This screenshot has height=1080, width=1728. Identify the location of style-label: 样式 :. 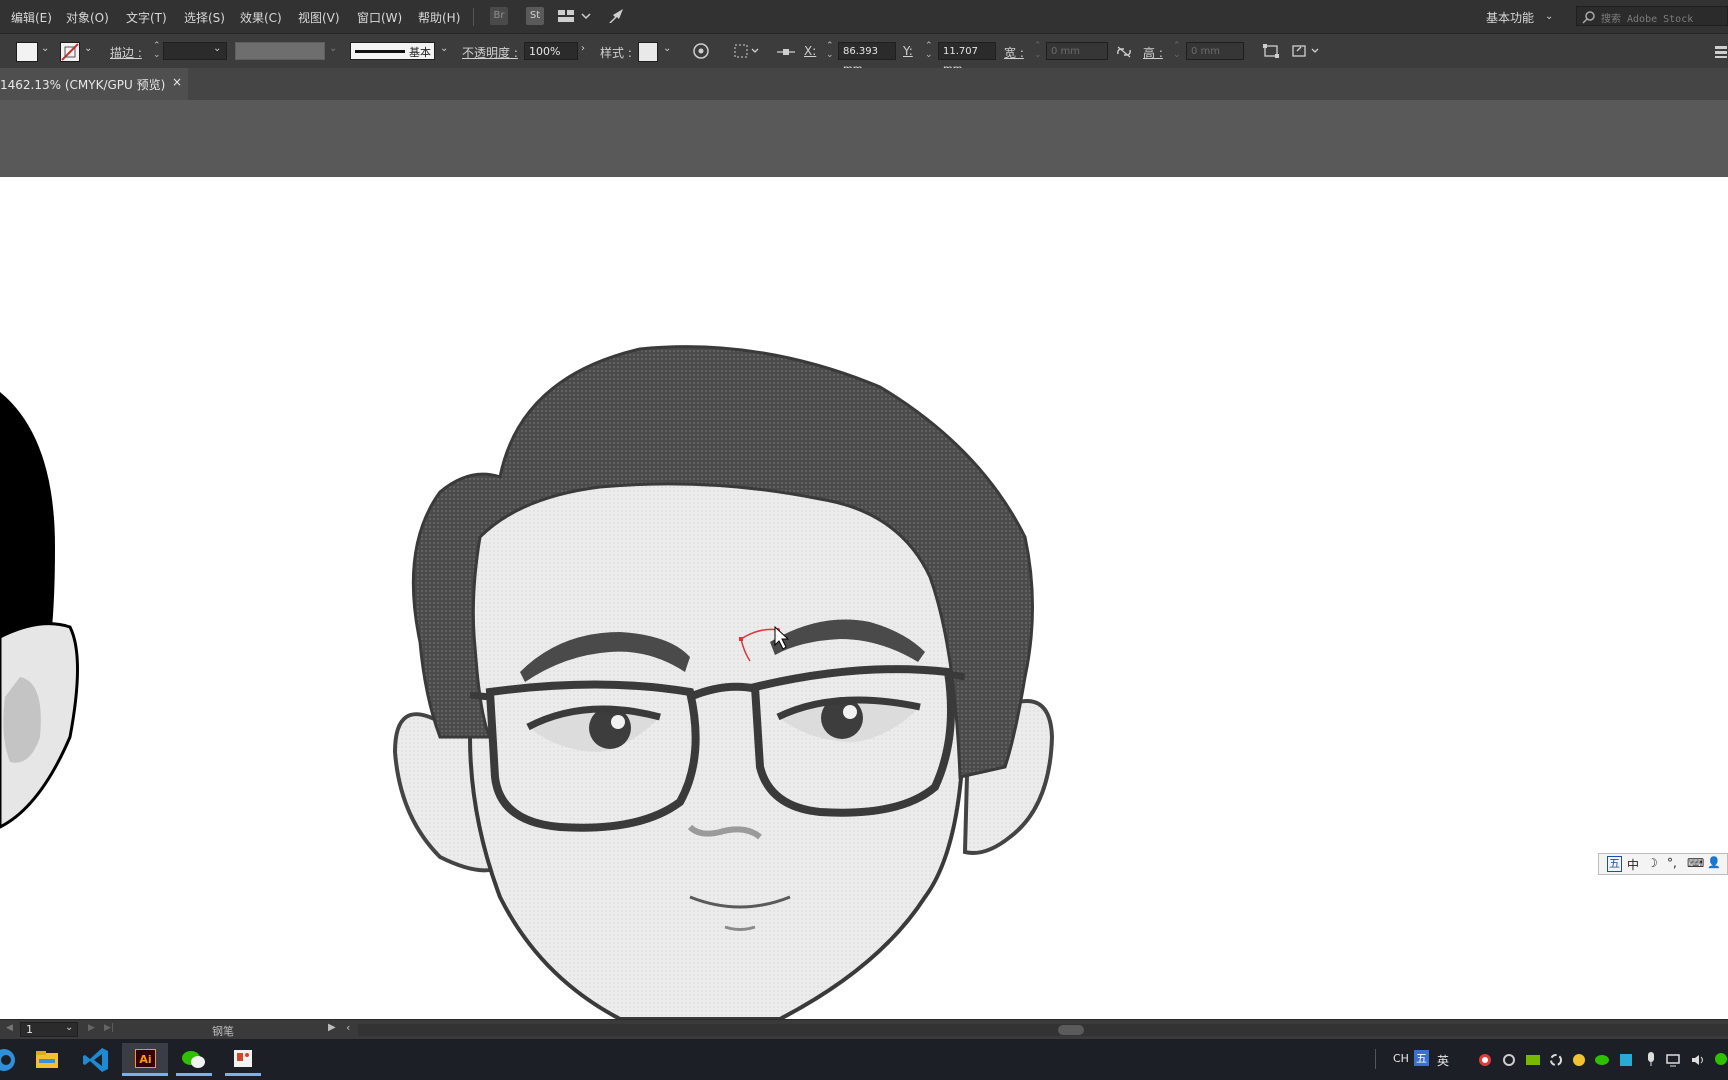
(616, 53).